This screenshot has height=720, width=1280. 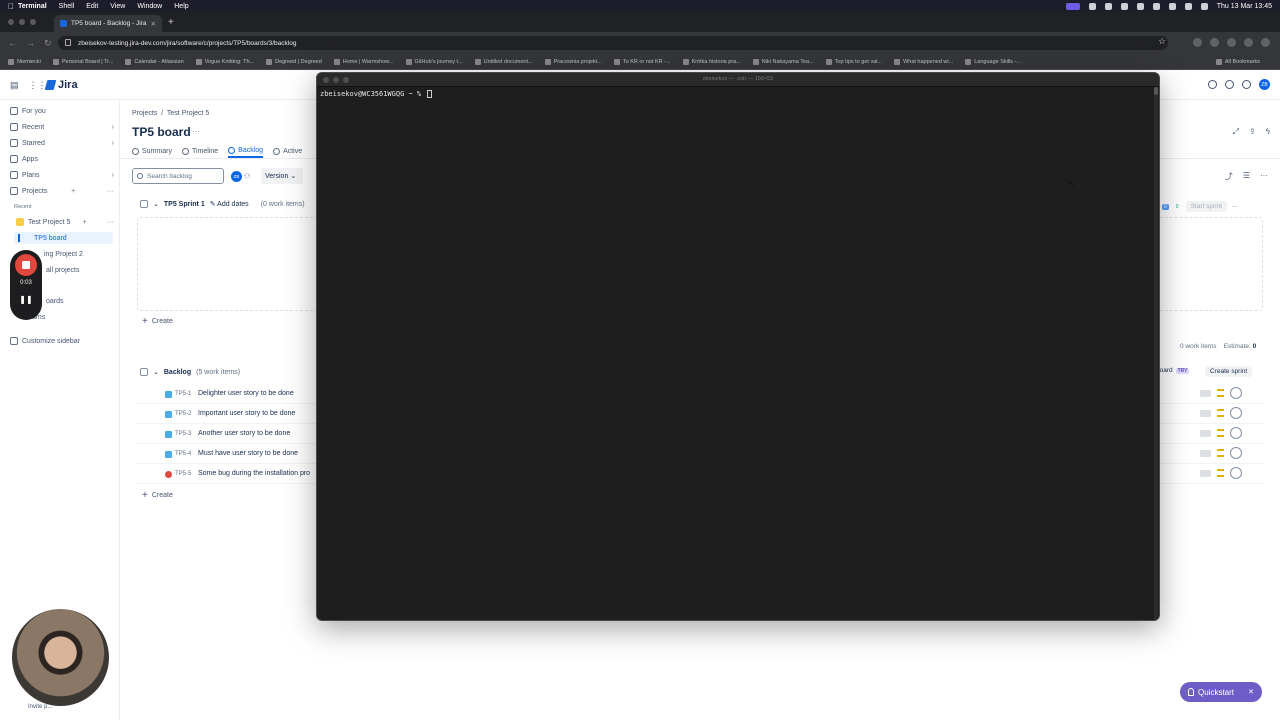 What do you see at coordinates (171, 22) in the screenshot?
I see `new-tab-icon: +` at bounding box center [171, 22].